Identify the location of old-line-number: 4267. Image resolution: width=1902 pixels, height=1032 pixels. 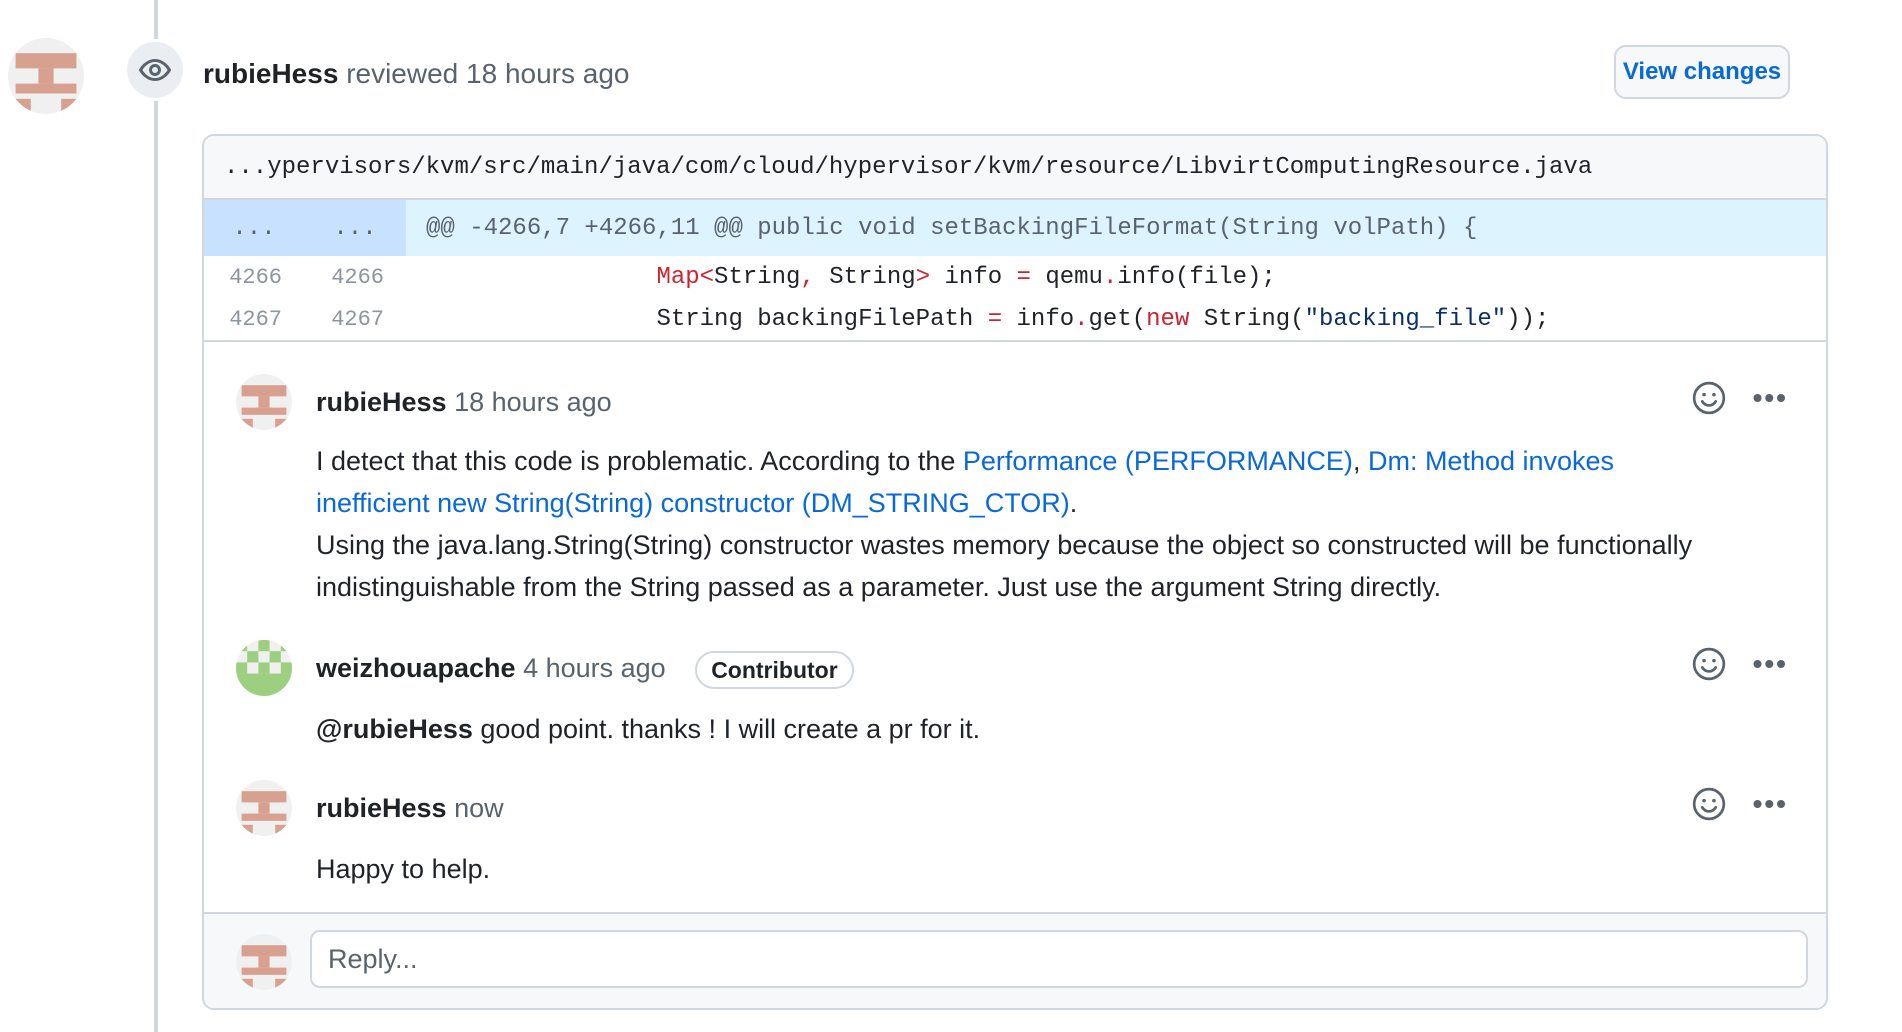
(254, 319).